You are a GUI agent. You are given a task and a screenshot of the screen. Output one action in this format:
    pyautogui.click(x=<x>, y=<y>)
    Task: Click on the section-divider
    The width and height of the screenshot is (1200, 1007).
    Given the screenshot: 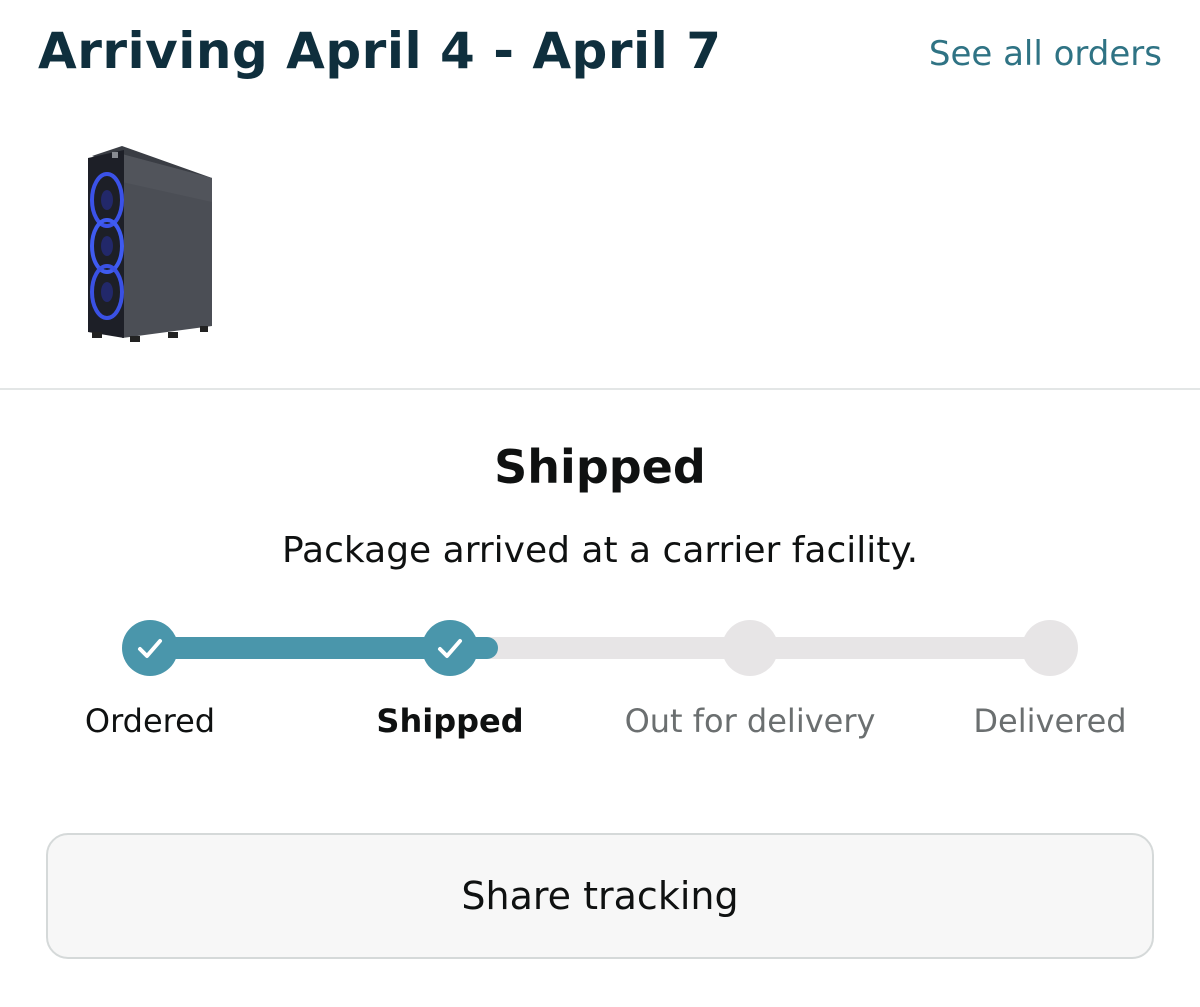 What is the action you would take?
    pyautogui.click(x=600, y=389)
    